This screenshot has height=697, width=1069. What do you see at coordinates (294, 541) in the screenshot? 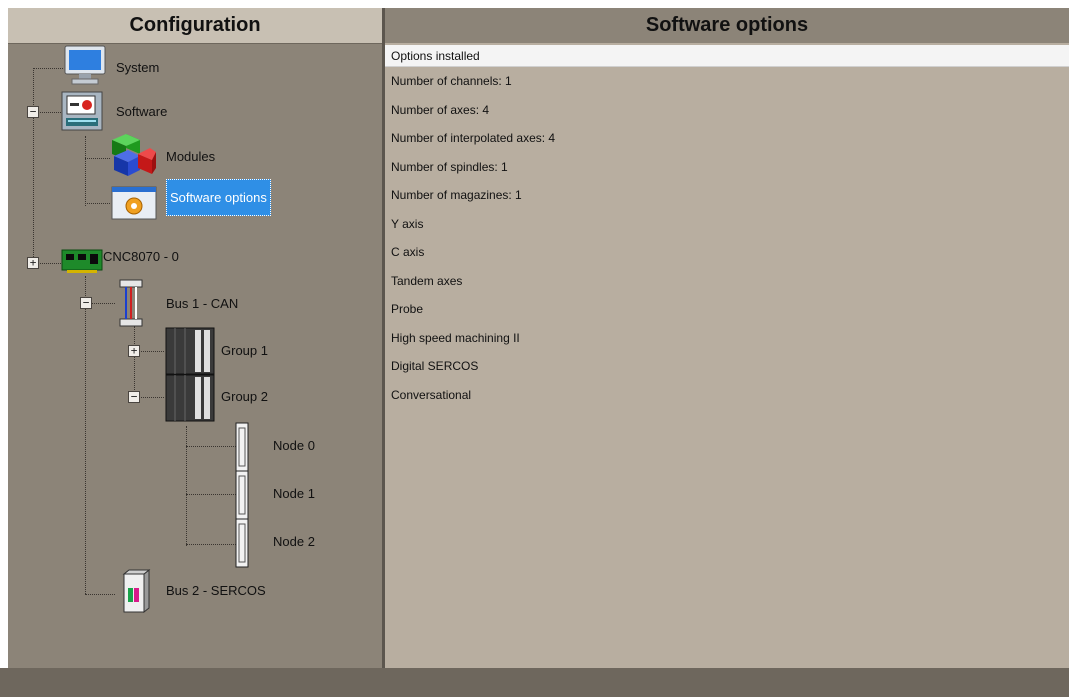
I see `tree-label-node2: Node 2` at bounding box center [294, 541].